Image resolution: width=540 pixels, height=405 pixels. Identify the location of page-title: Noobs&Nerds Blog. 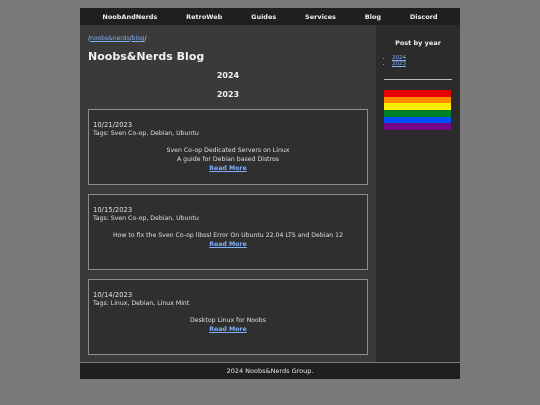
(146, 56).